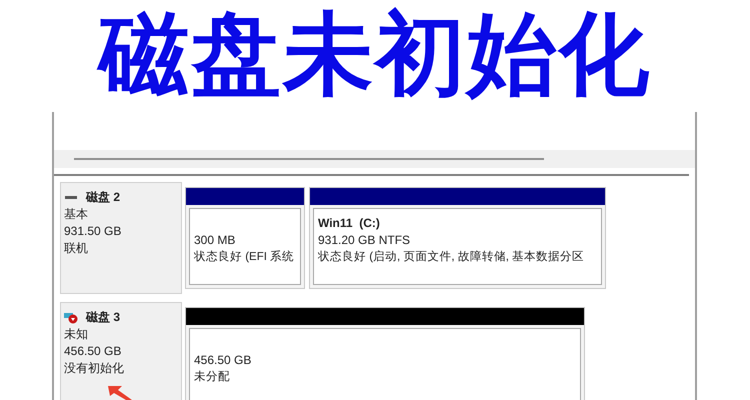  What do you see at coordinates (212, 377) in the screenshot?
I see `partition-status: 未分配` at bounding box center [212, 377].